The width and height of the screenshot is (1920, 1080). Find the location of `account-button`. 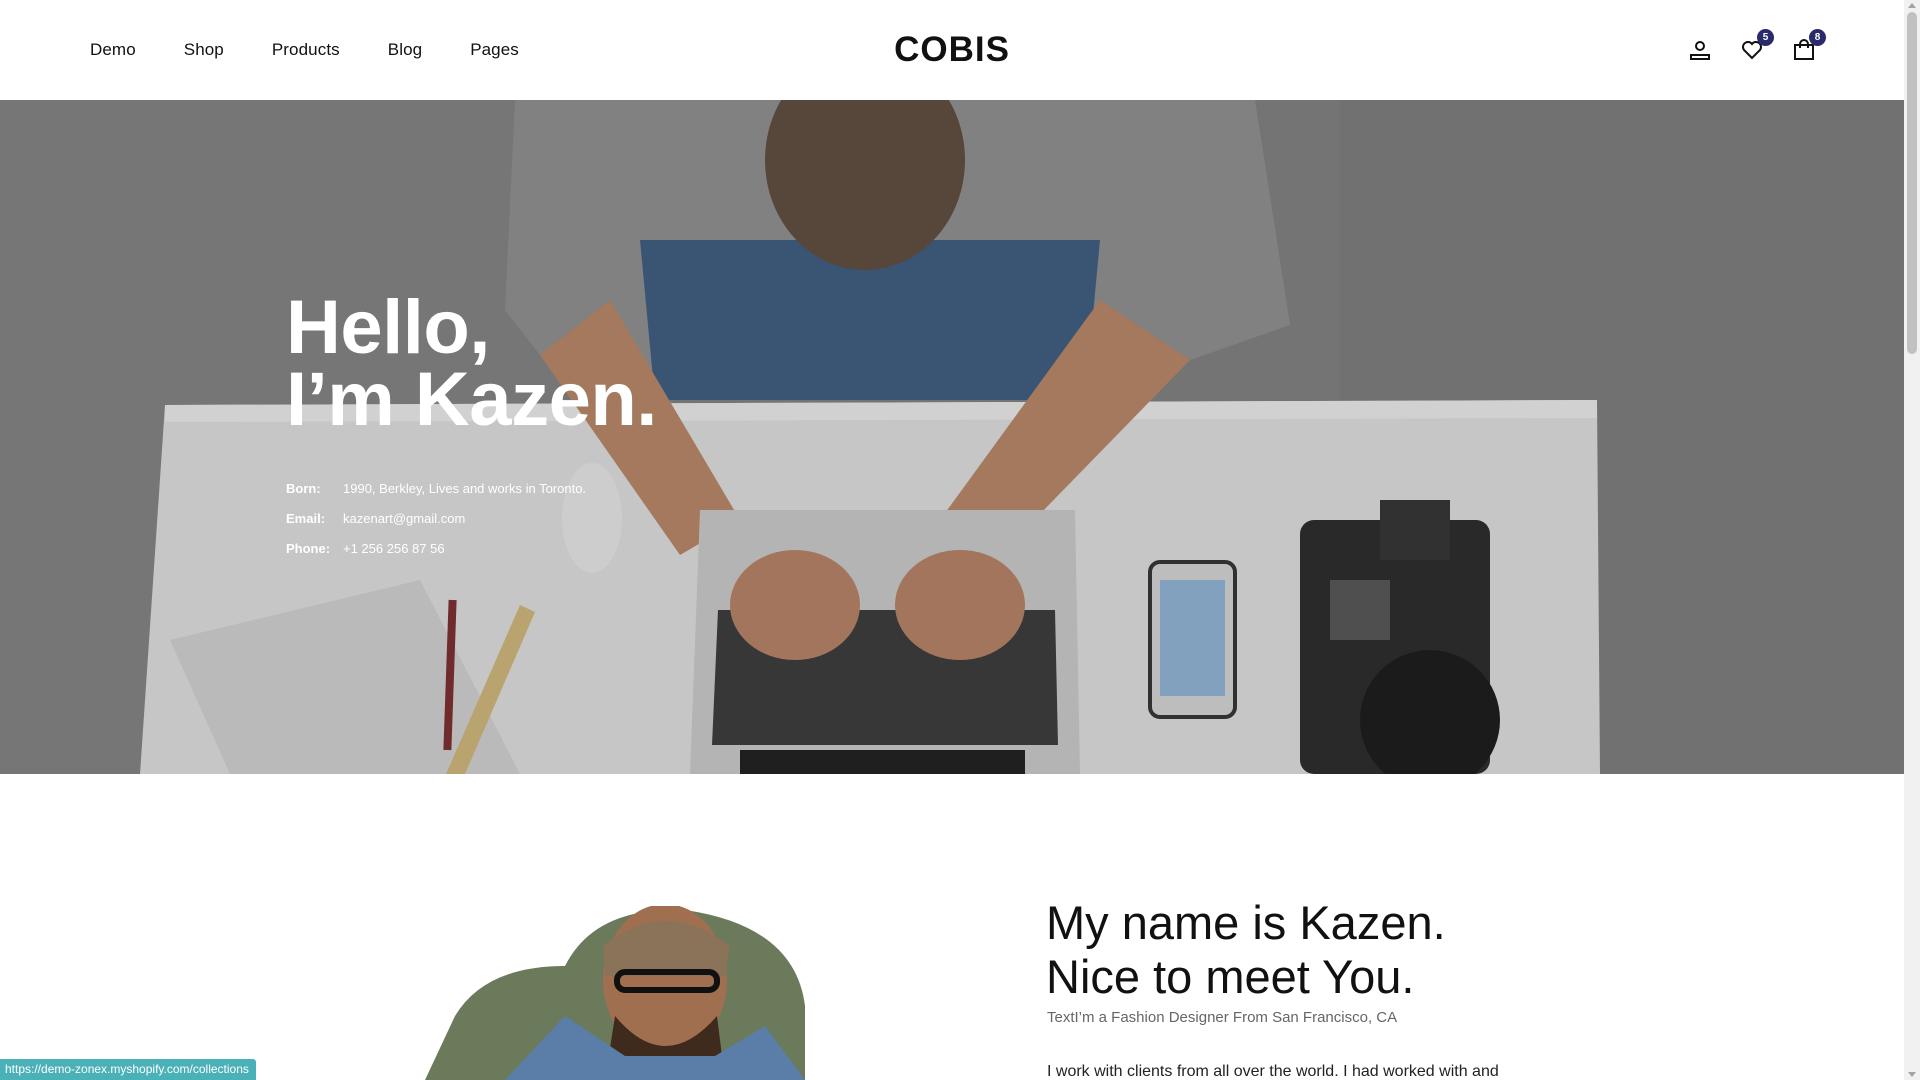

account-button is located at coordinates (1700, 50).